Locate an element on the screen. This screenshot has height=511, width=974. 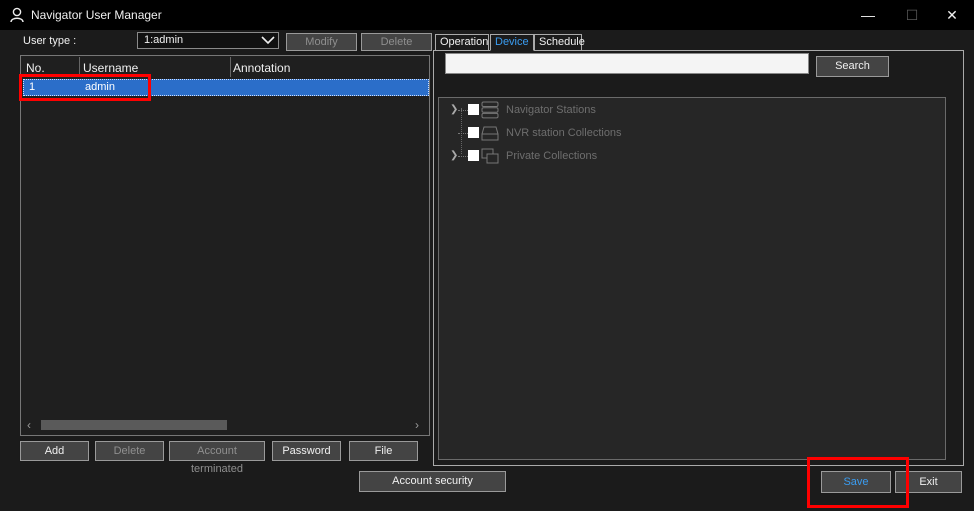
tree-item-nvr-collections: NVR station Collections is located at coordinates (550, 133).